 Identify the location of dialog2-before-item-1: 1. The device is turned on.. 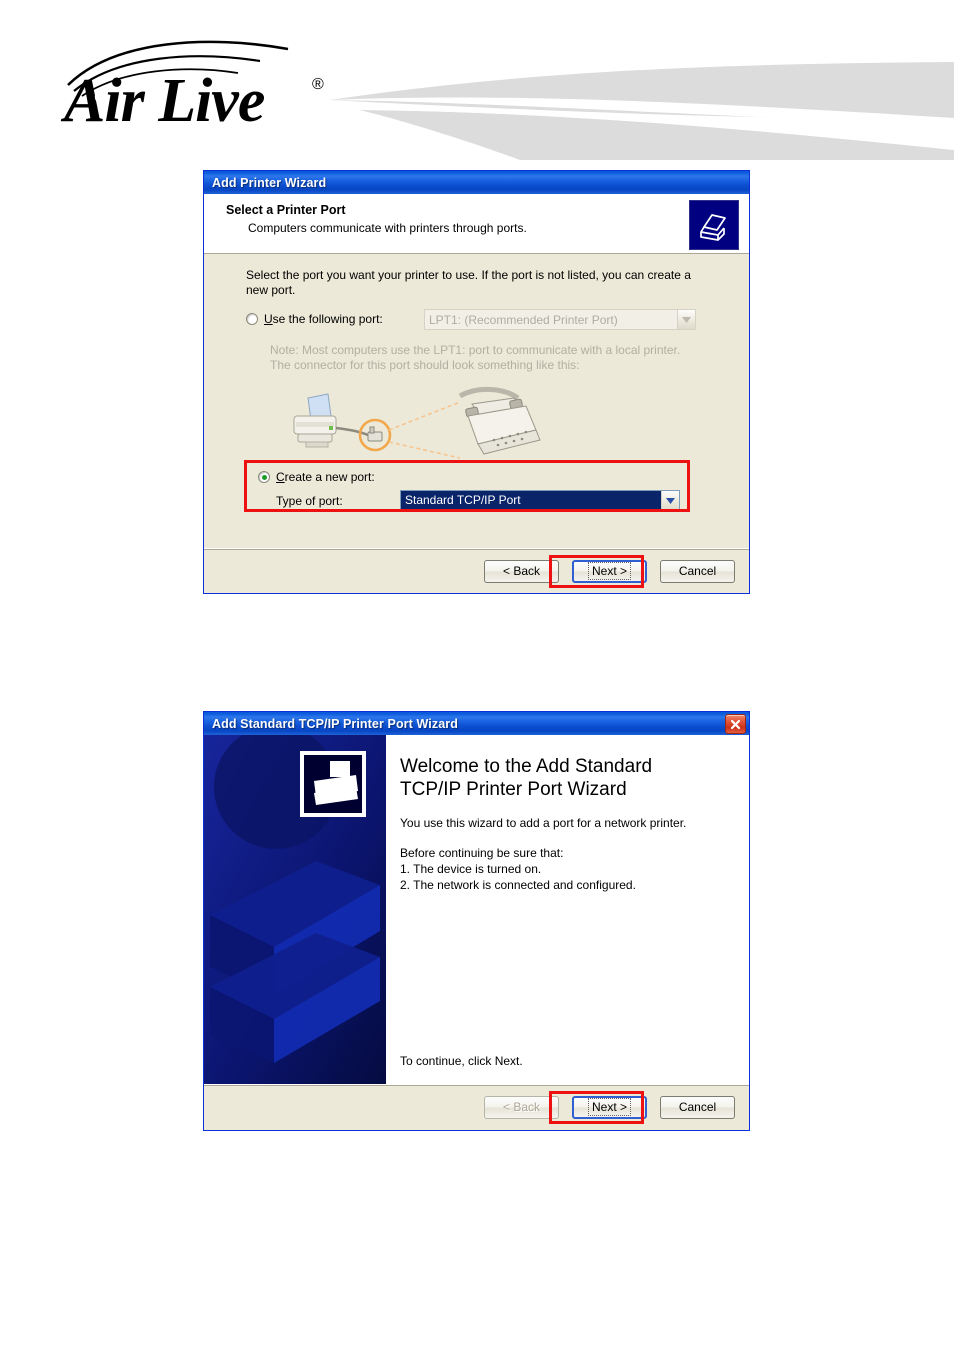
(471, 869).